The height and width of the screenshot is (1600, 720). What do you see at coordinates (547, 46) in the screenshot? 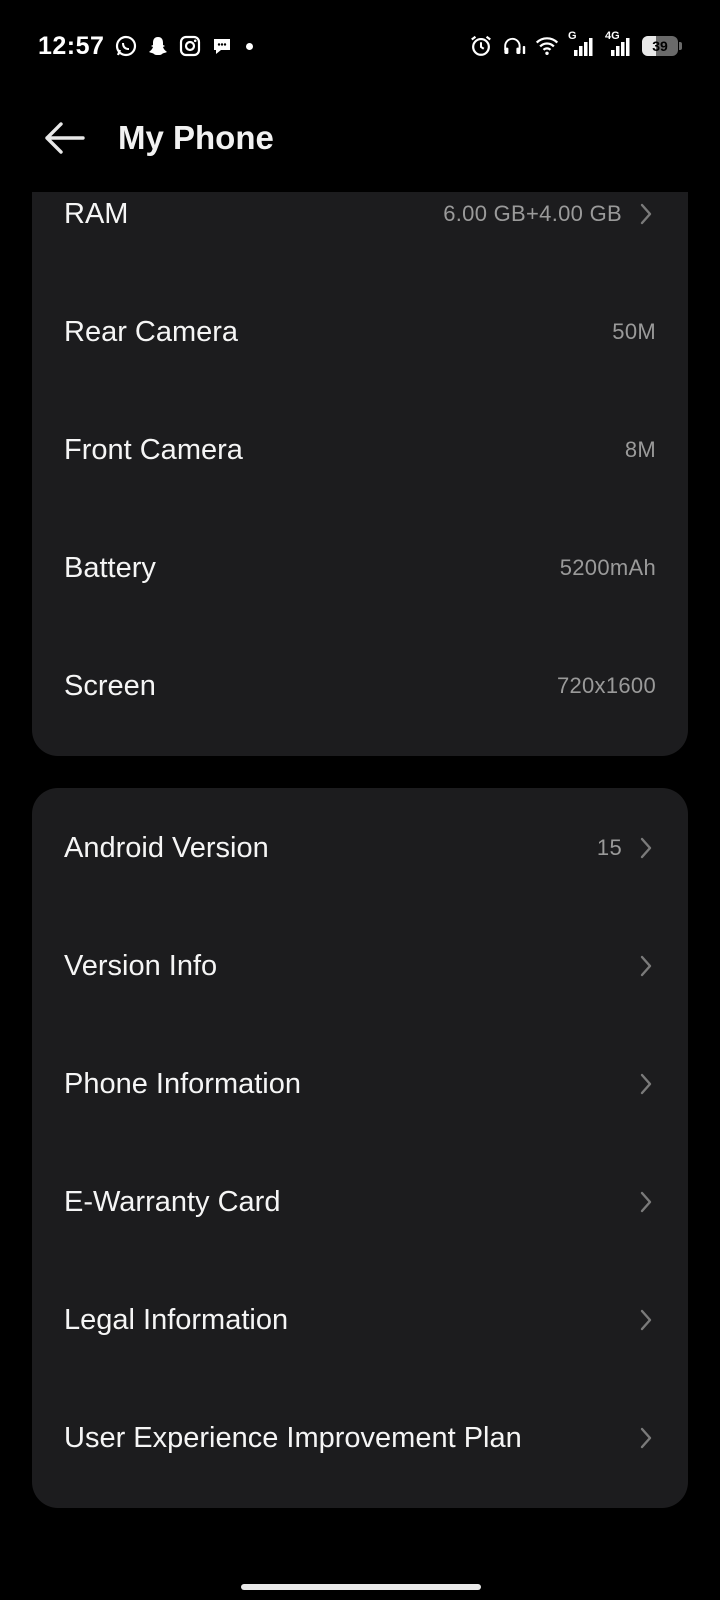
I see `wifi-icon` at bounding box center [547, 46].